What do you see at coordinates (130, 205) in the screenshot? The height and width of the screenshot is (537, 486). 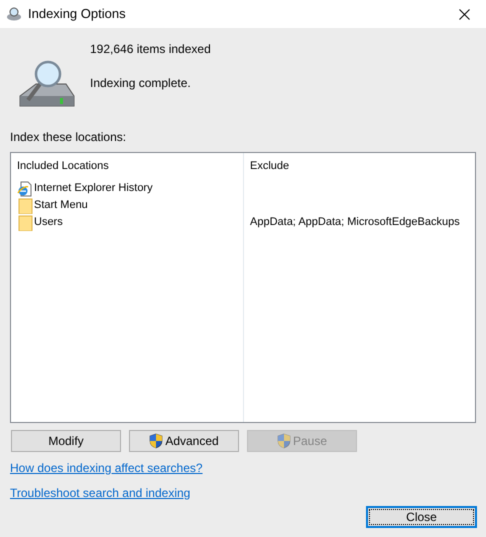 I see `location-item: Start Menu` at bounding box center [130, 205].